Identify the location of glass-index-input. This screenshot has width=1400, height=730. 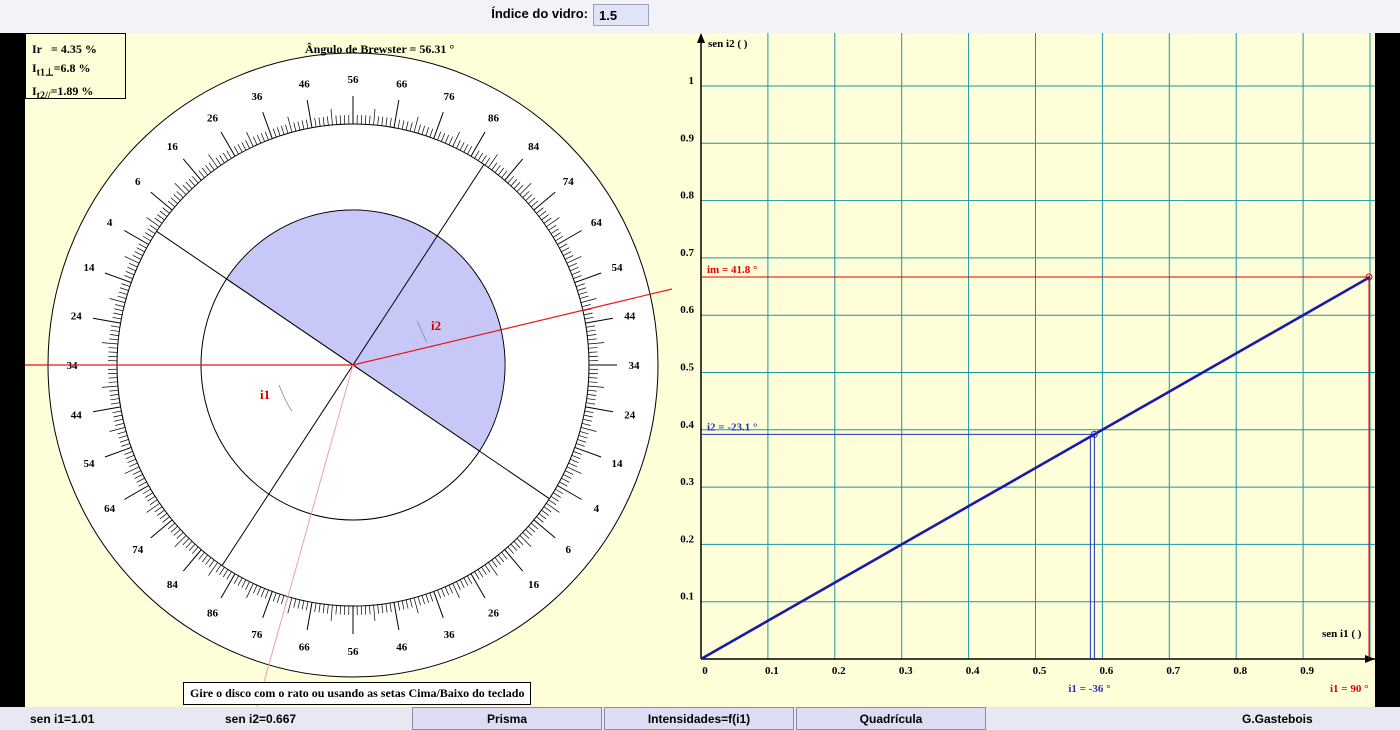
(621, 15).